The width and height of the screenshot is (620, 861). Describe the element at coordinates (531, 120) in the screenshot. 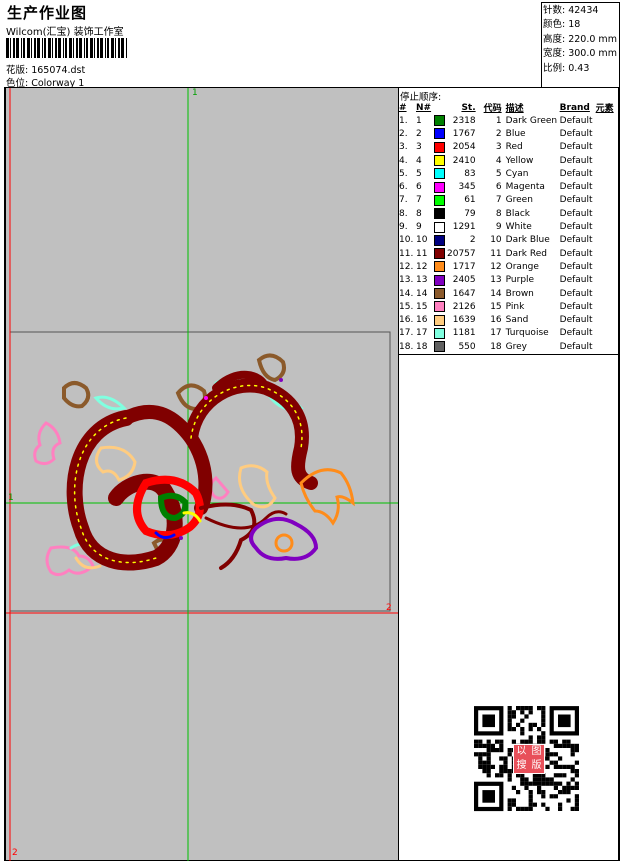

I see `row-description: Dark Green` at that location.